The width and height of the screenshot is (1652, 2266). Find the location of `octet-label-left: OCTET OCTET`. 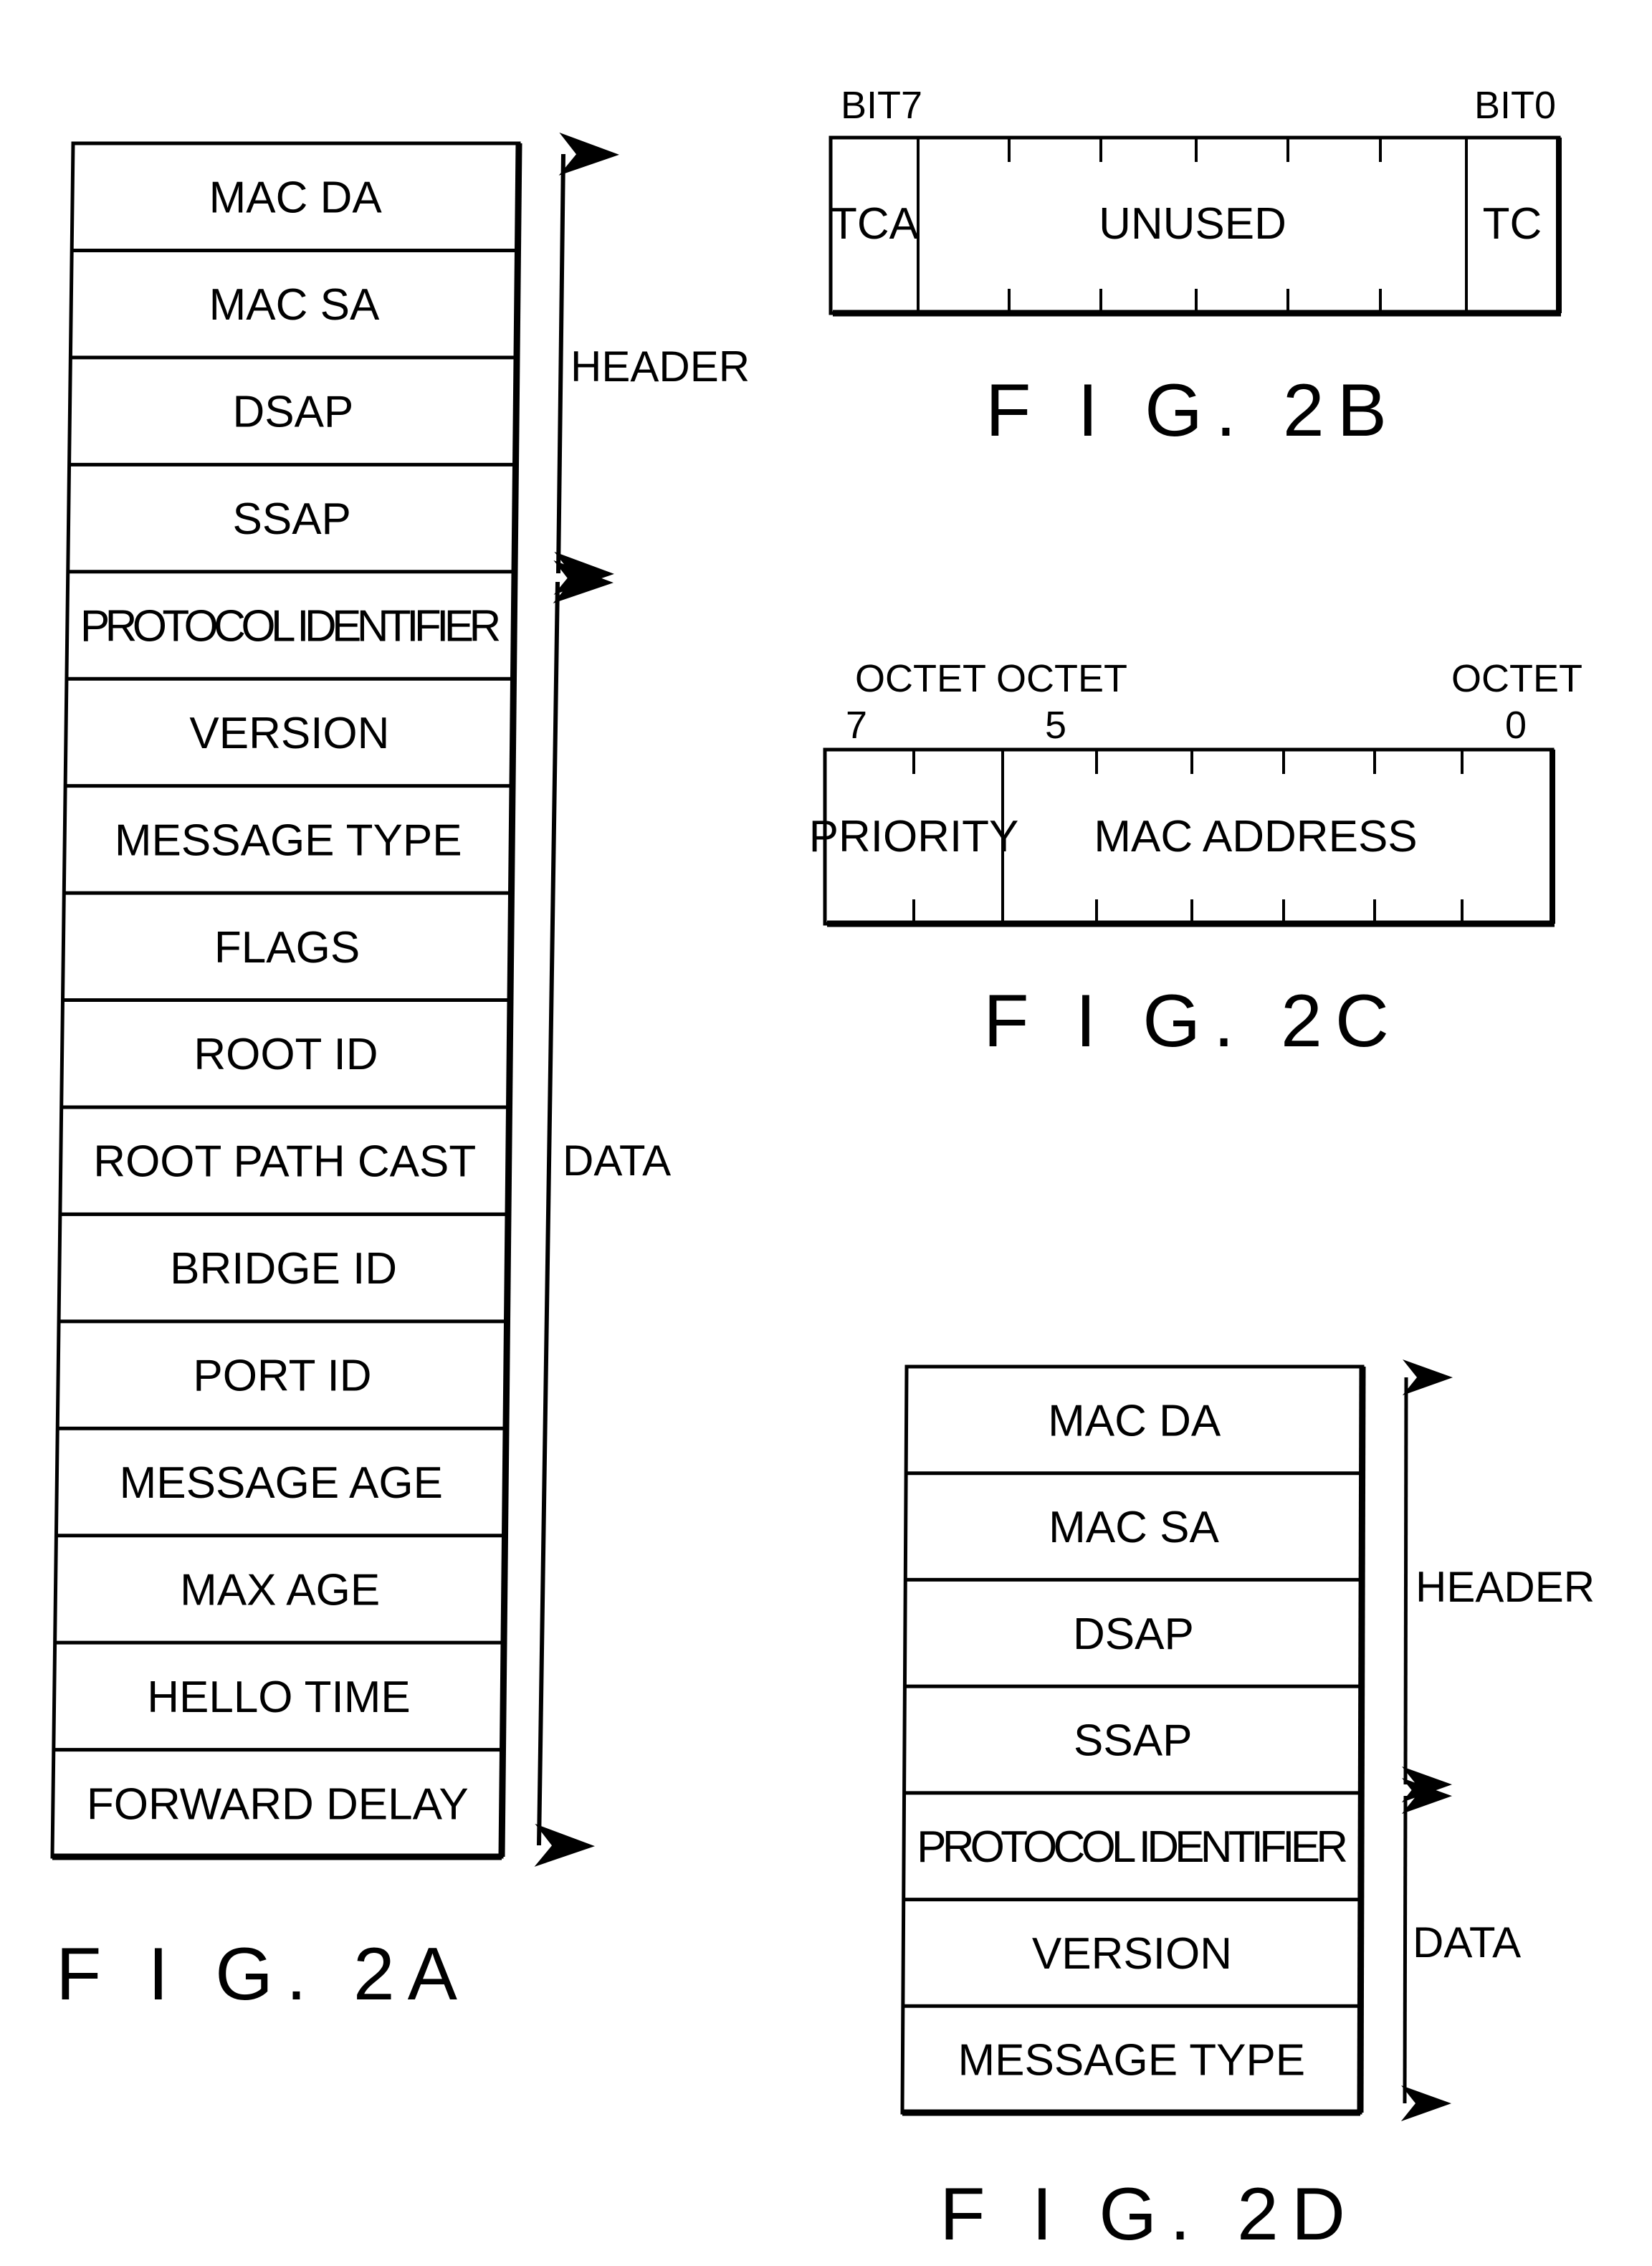

octet-label-left: OCTET OCTET is located at coordinates (991, 678).